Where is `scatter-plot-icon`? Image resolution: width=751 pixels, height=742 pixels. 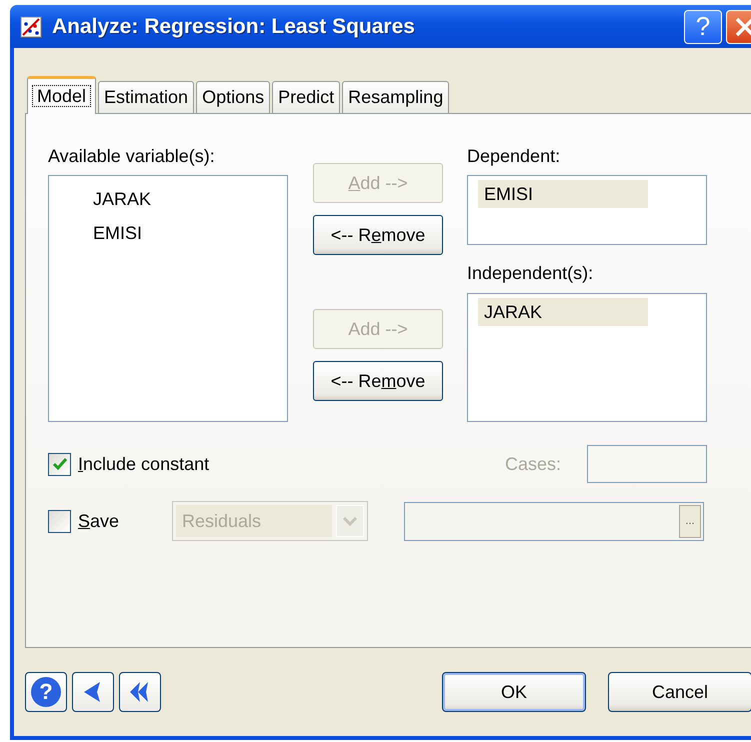 scatter-plot-icon is located at coordinates (31, 27).